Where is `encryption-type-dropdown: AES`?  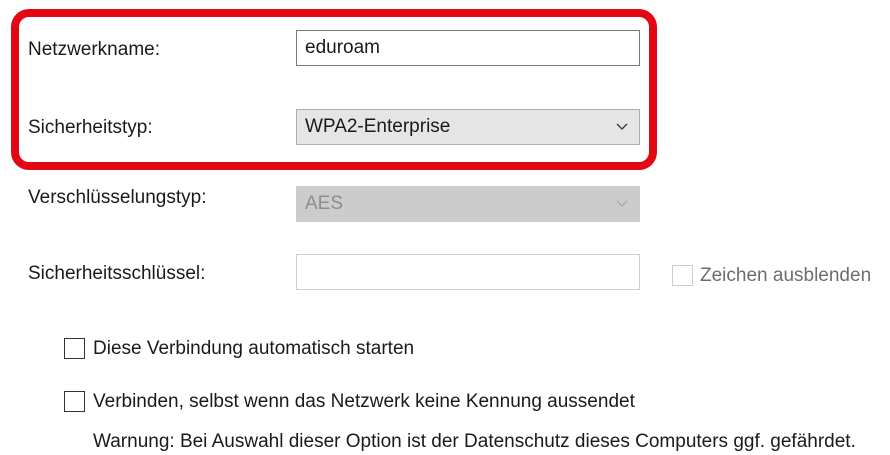 encryption-type-dropdown: AES is located at coordinates (468, 204).